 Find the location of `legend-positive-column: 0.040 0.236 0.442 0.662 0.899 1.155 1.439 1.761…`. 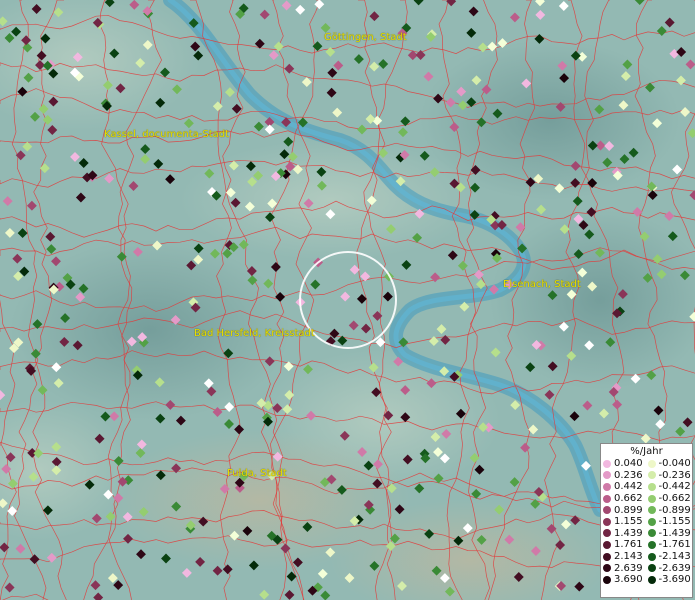

legend-positive-column: 0.040 0.236 0.442 0.662 0.899 1.155 1.439 1.761… is located at coordinates (625, 522).